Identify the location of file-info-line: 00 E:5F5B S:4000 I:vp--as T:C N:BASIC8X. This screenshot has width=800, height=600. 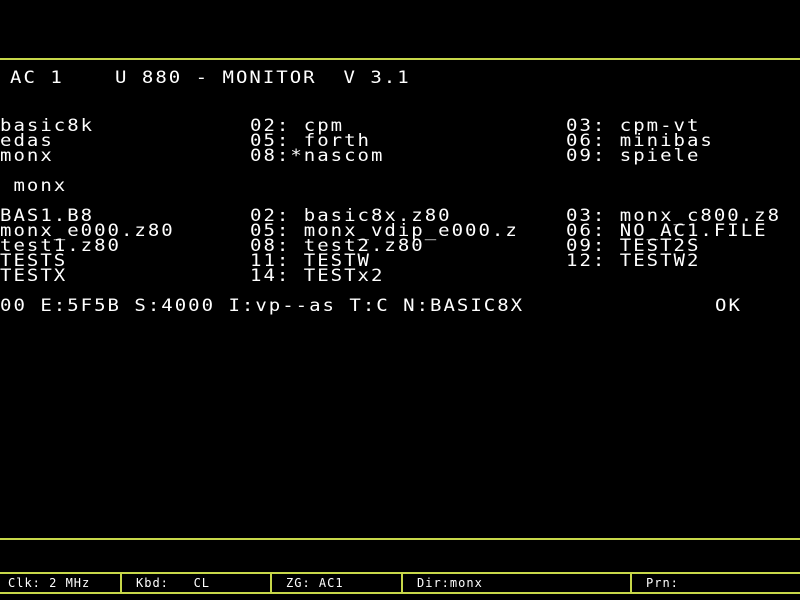
(262, 306).